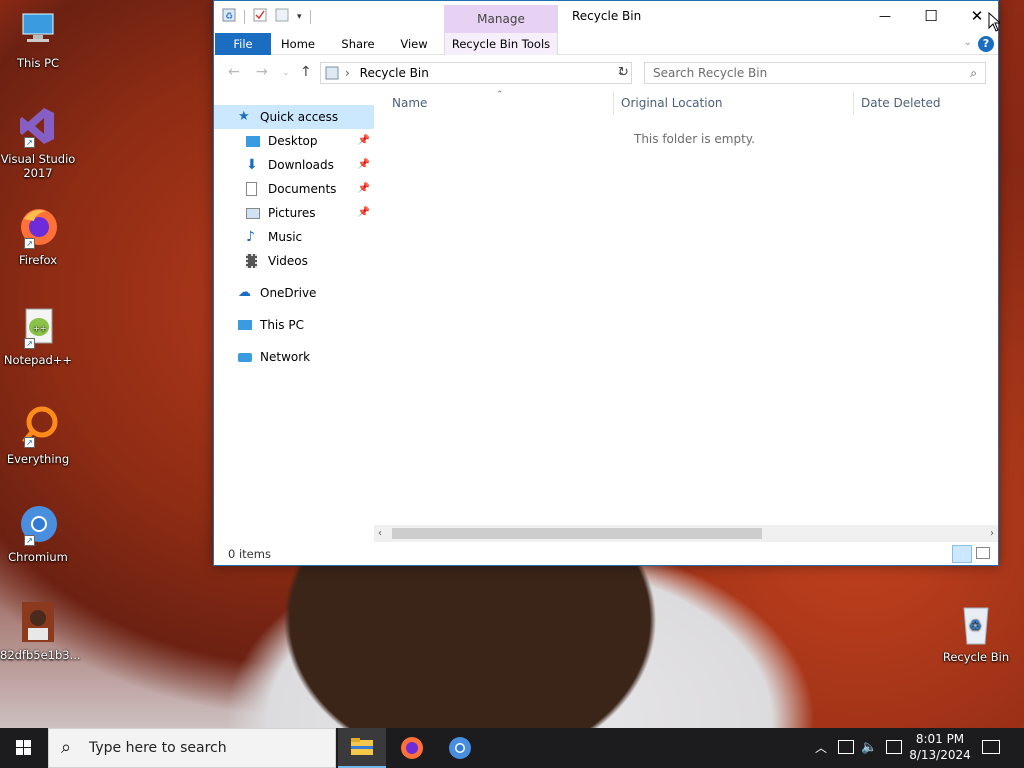  I want to click on start-button, so click(24, 748).